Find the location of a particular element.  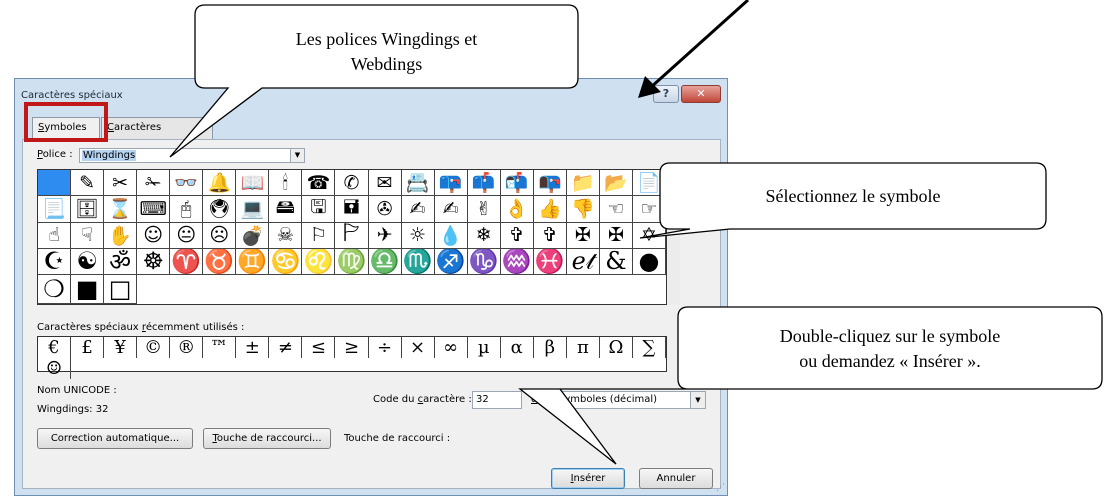

callout-fonts-line2: Webdings is located at coordinates (386, 64).